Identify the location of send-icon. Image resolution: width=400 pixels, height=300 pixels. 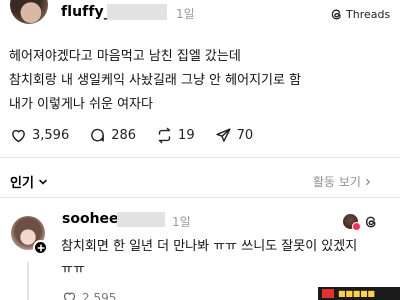
(223, 134).